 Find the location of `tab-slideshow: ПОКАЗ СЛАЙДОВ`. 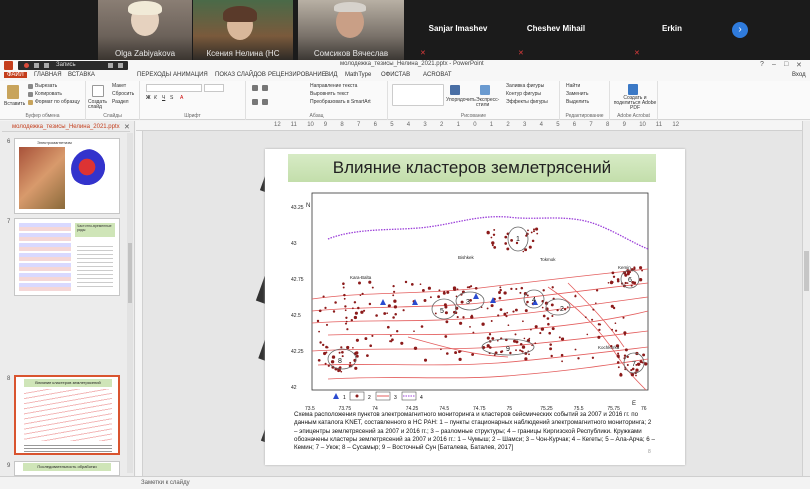

tab-slideshow: ПОКАЗ СЛАЙДОВ is located at coordinates (240, 75).